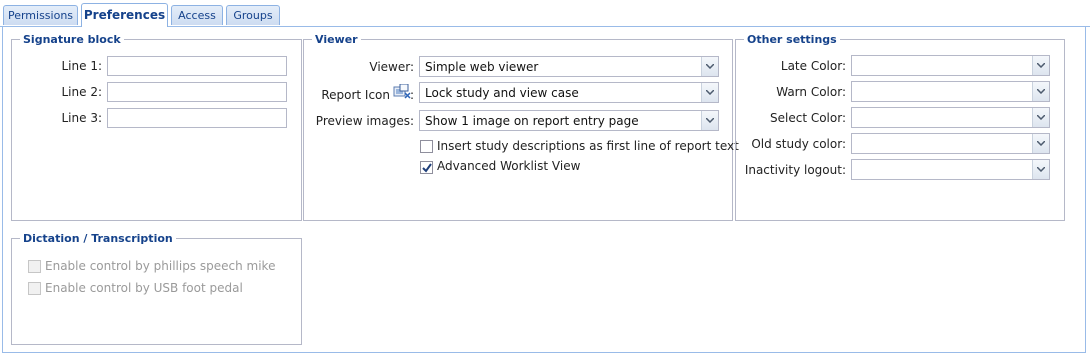 This screenshot has height=355, width=1090. Describe the element at coordinates (545, 13) in the screenshot. I see `tab-bar: Permissions Preferences Access Groups` at that location.